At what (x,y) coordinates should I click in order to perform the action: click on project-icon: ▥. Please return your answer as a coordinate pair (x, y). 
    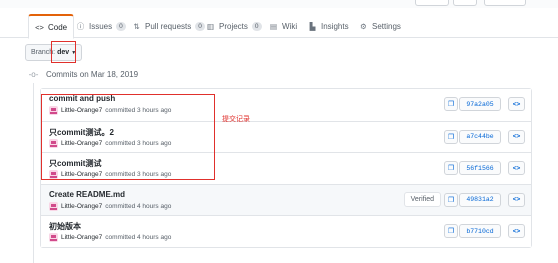
    Looking at the image, I should click on (210, 26).